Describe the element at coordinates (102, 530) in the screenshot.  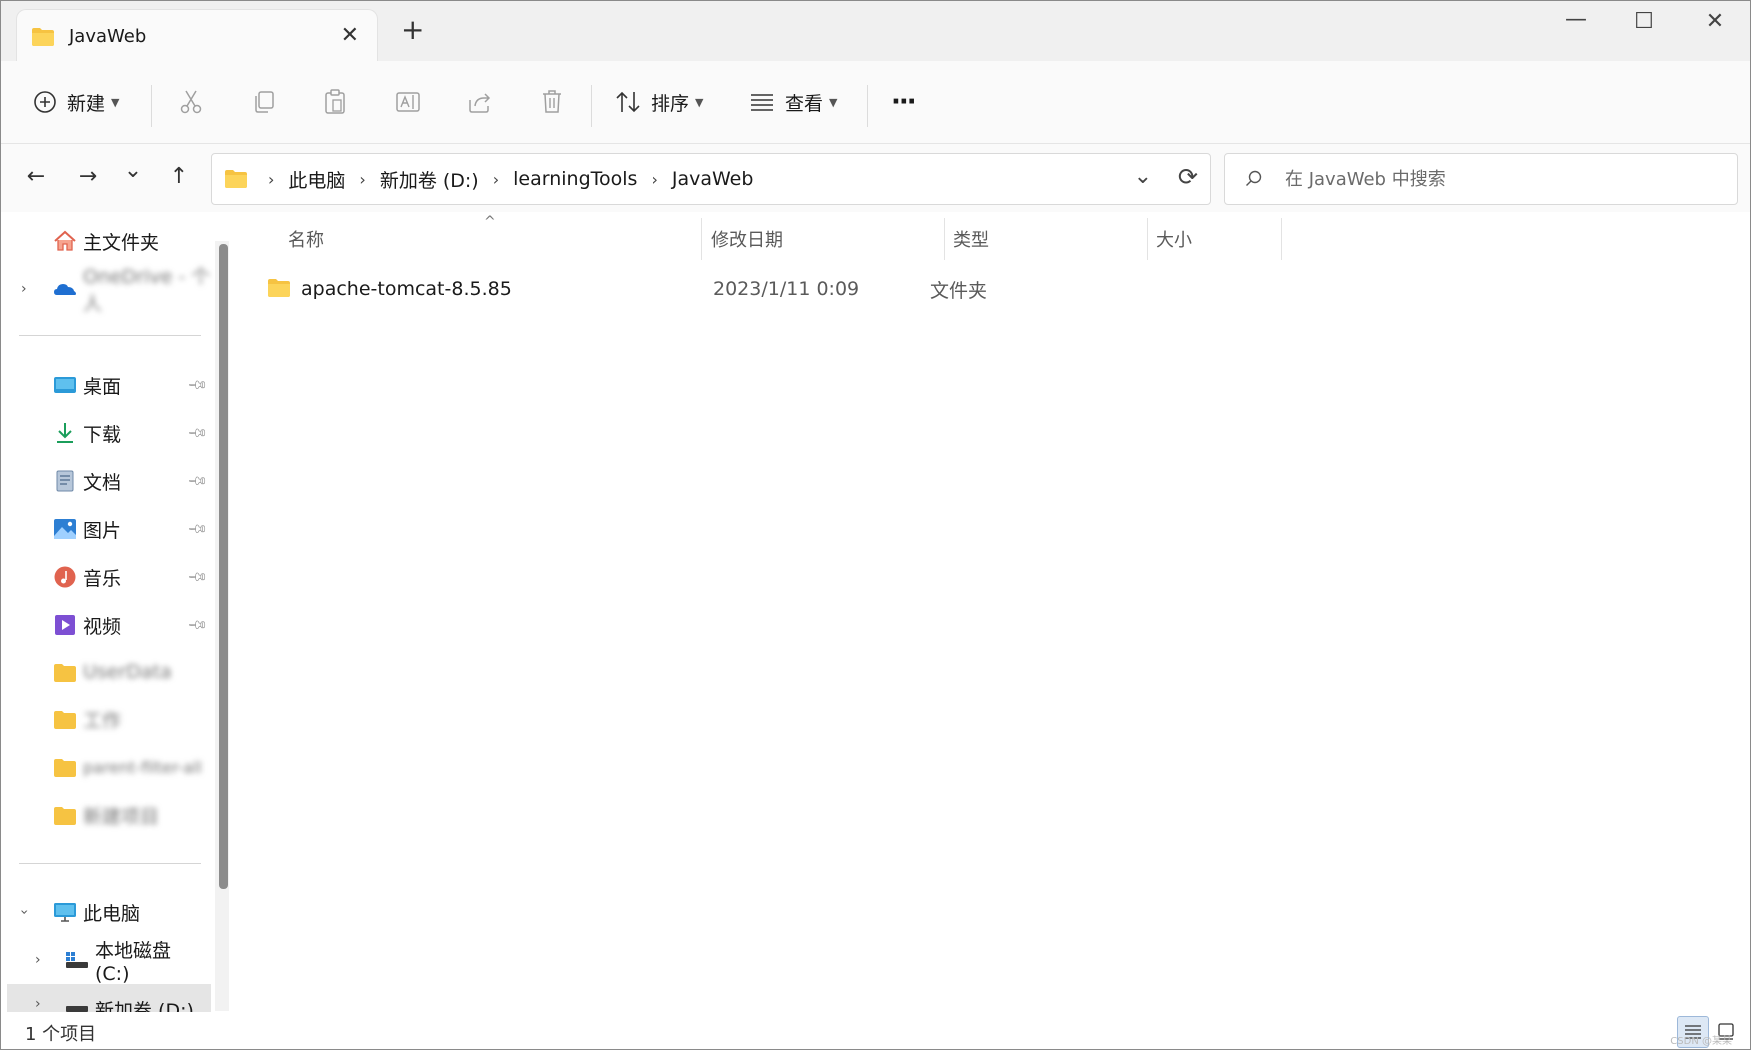
I see `sidebar-item-label: 图片` at that location.